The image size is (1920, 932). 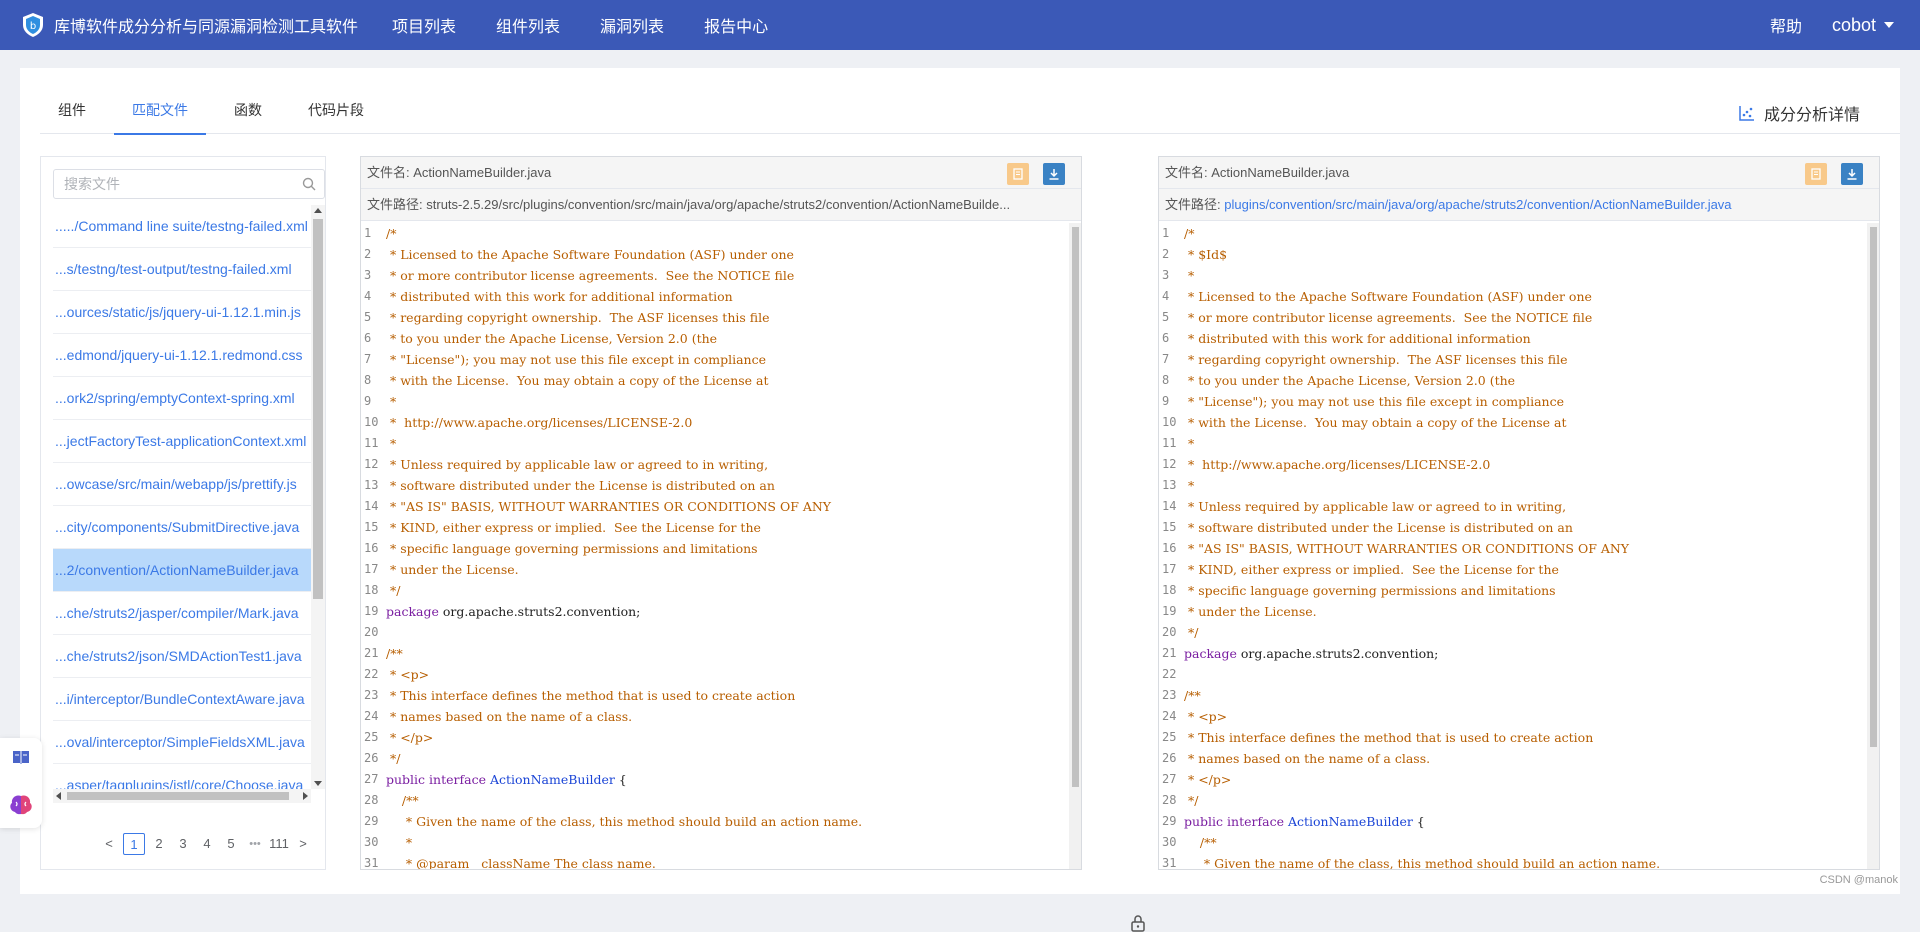 I want to click on page-button-3: 3, so click(x=183, y=844).